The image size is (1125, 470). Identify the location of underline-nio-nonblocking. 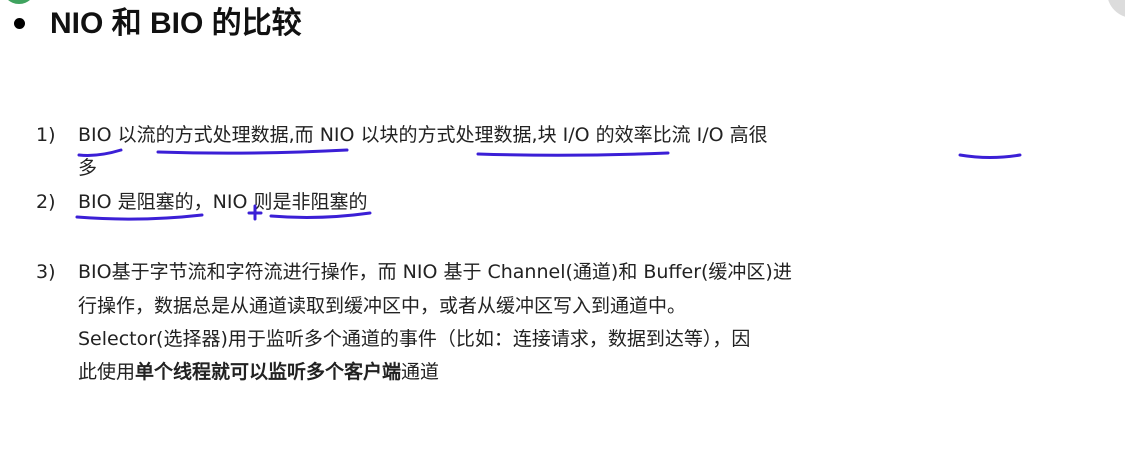
(320, 215).